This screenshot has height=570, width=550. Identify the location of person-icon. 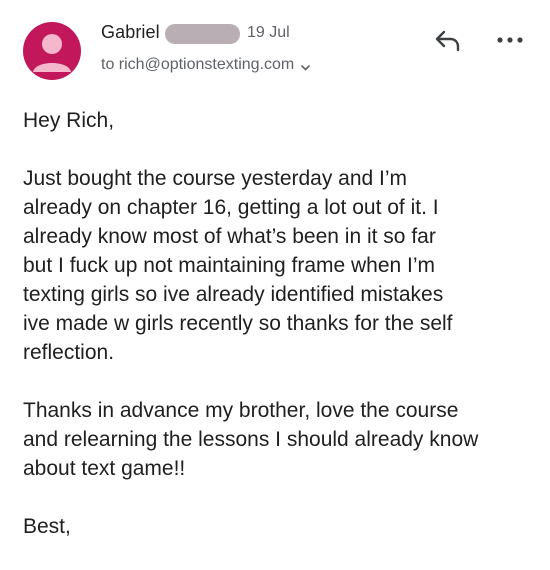
(52, 53).